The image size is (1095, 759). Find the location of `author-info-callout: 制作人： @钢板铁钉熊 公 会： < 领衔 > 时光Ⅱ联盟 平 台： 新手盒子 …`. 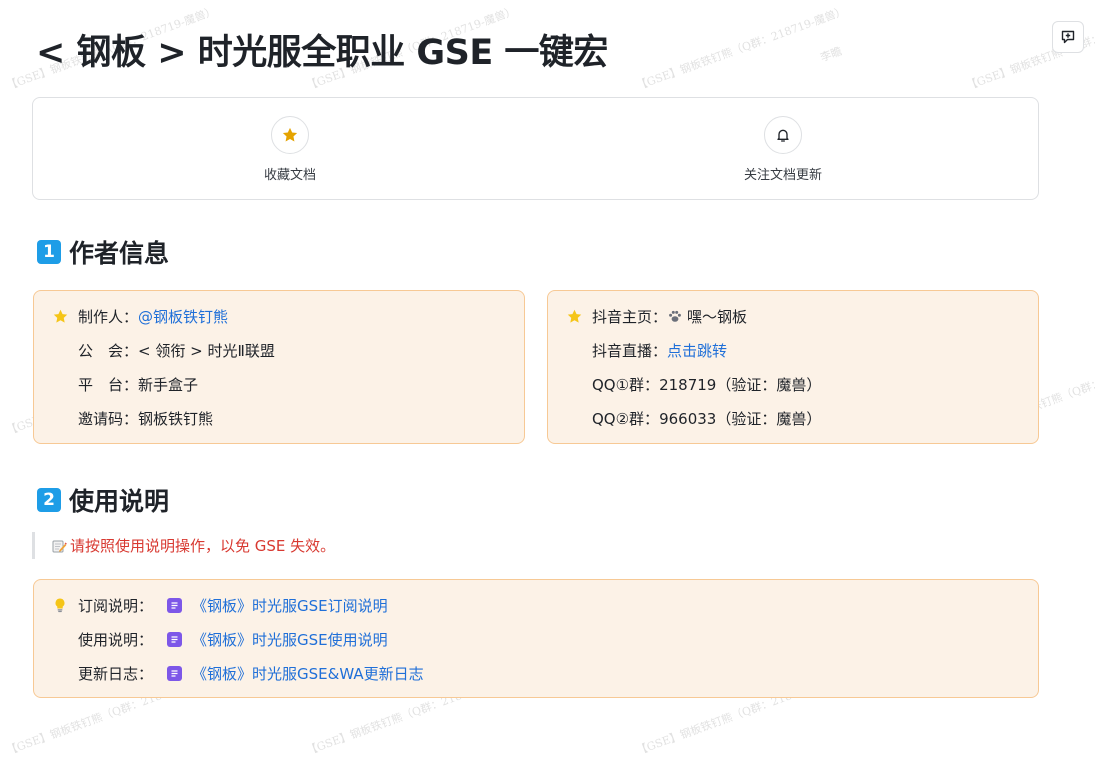

author-info-callout: 制作人： @钢板铁钉熊 公 会： < 领衔 > 时光Ⅱ联盟 平 台： 新手盒子 … is located at coordinates (279, 367).